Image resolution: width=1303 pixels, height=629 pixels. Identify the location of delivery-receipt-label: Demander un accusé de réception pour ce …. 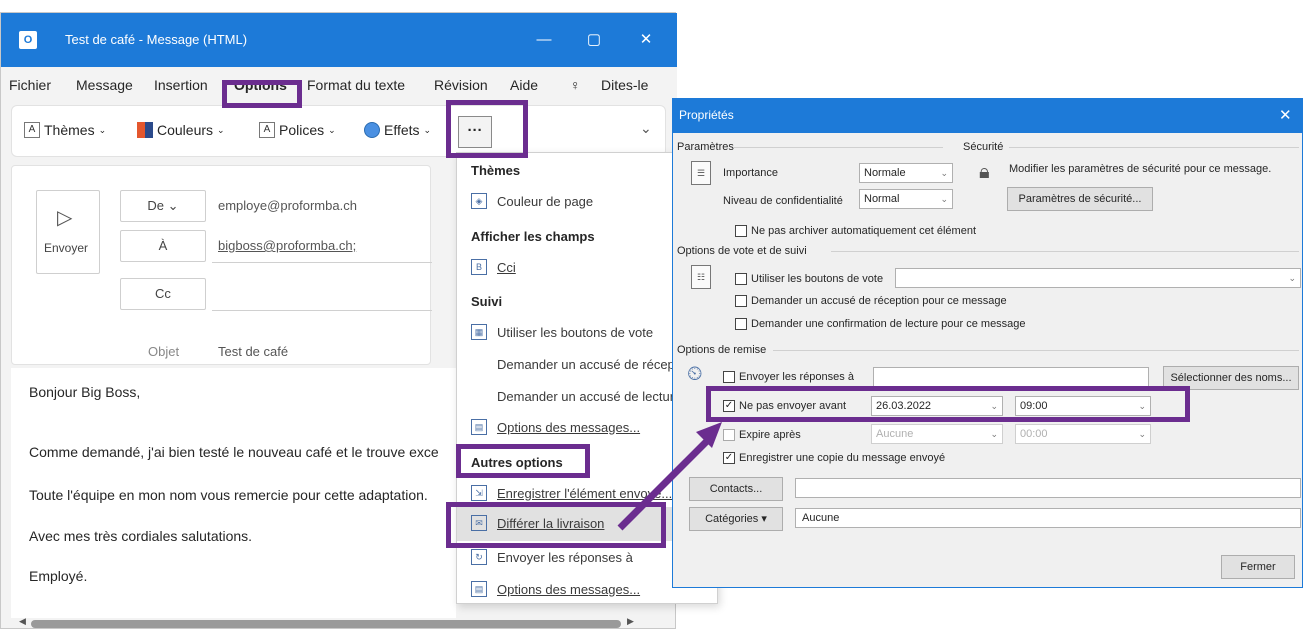
(879, 301).